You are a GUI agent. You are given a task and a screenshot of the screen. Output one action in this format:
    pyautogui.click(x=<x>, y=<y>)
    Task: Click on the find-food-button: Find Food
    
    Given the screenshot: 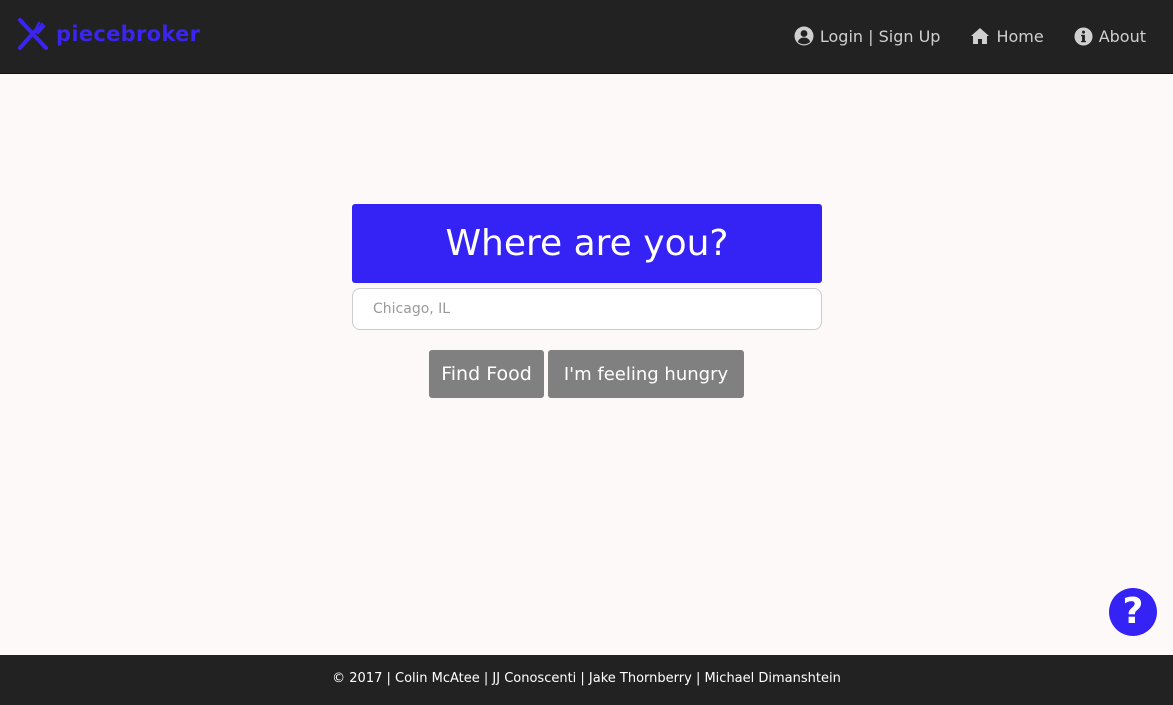 What is the action you would take?
    pyautogui.click(x=486, y=374)
    